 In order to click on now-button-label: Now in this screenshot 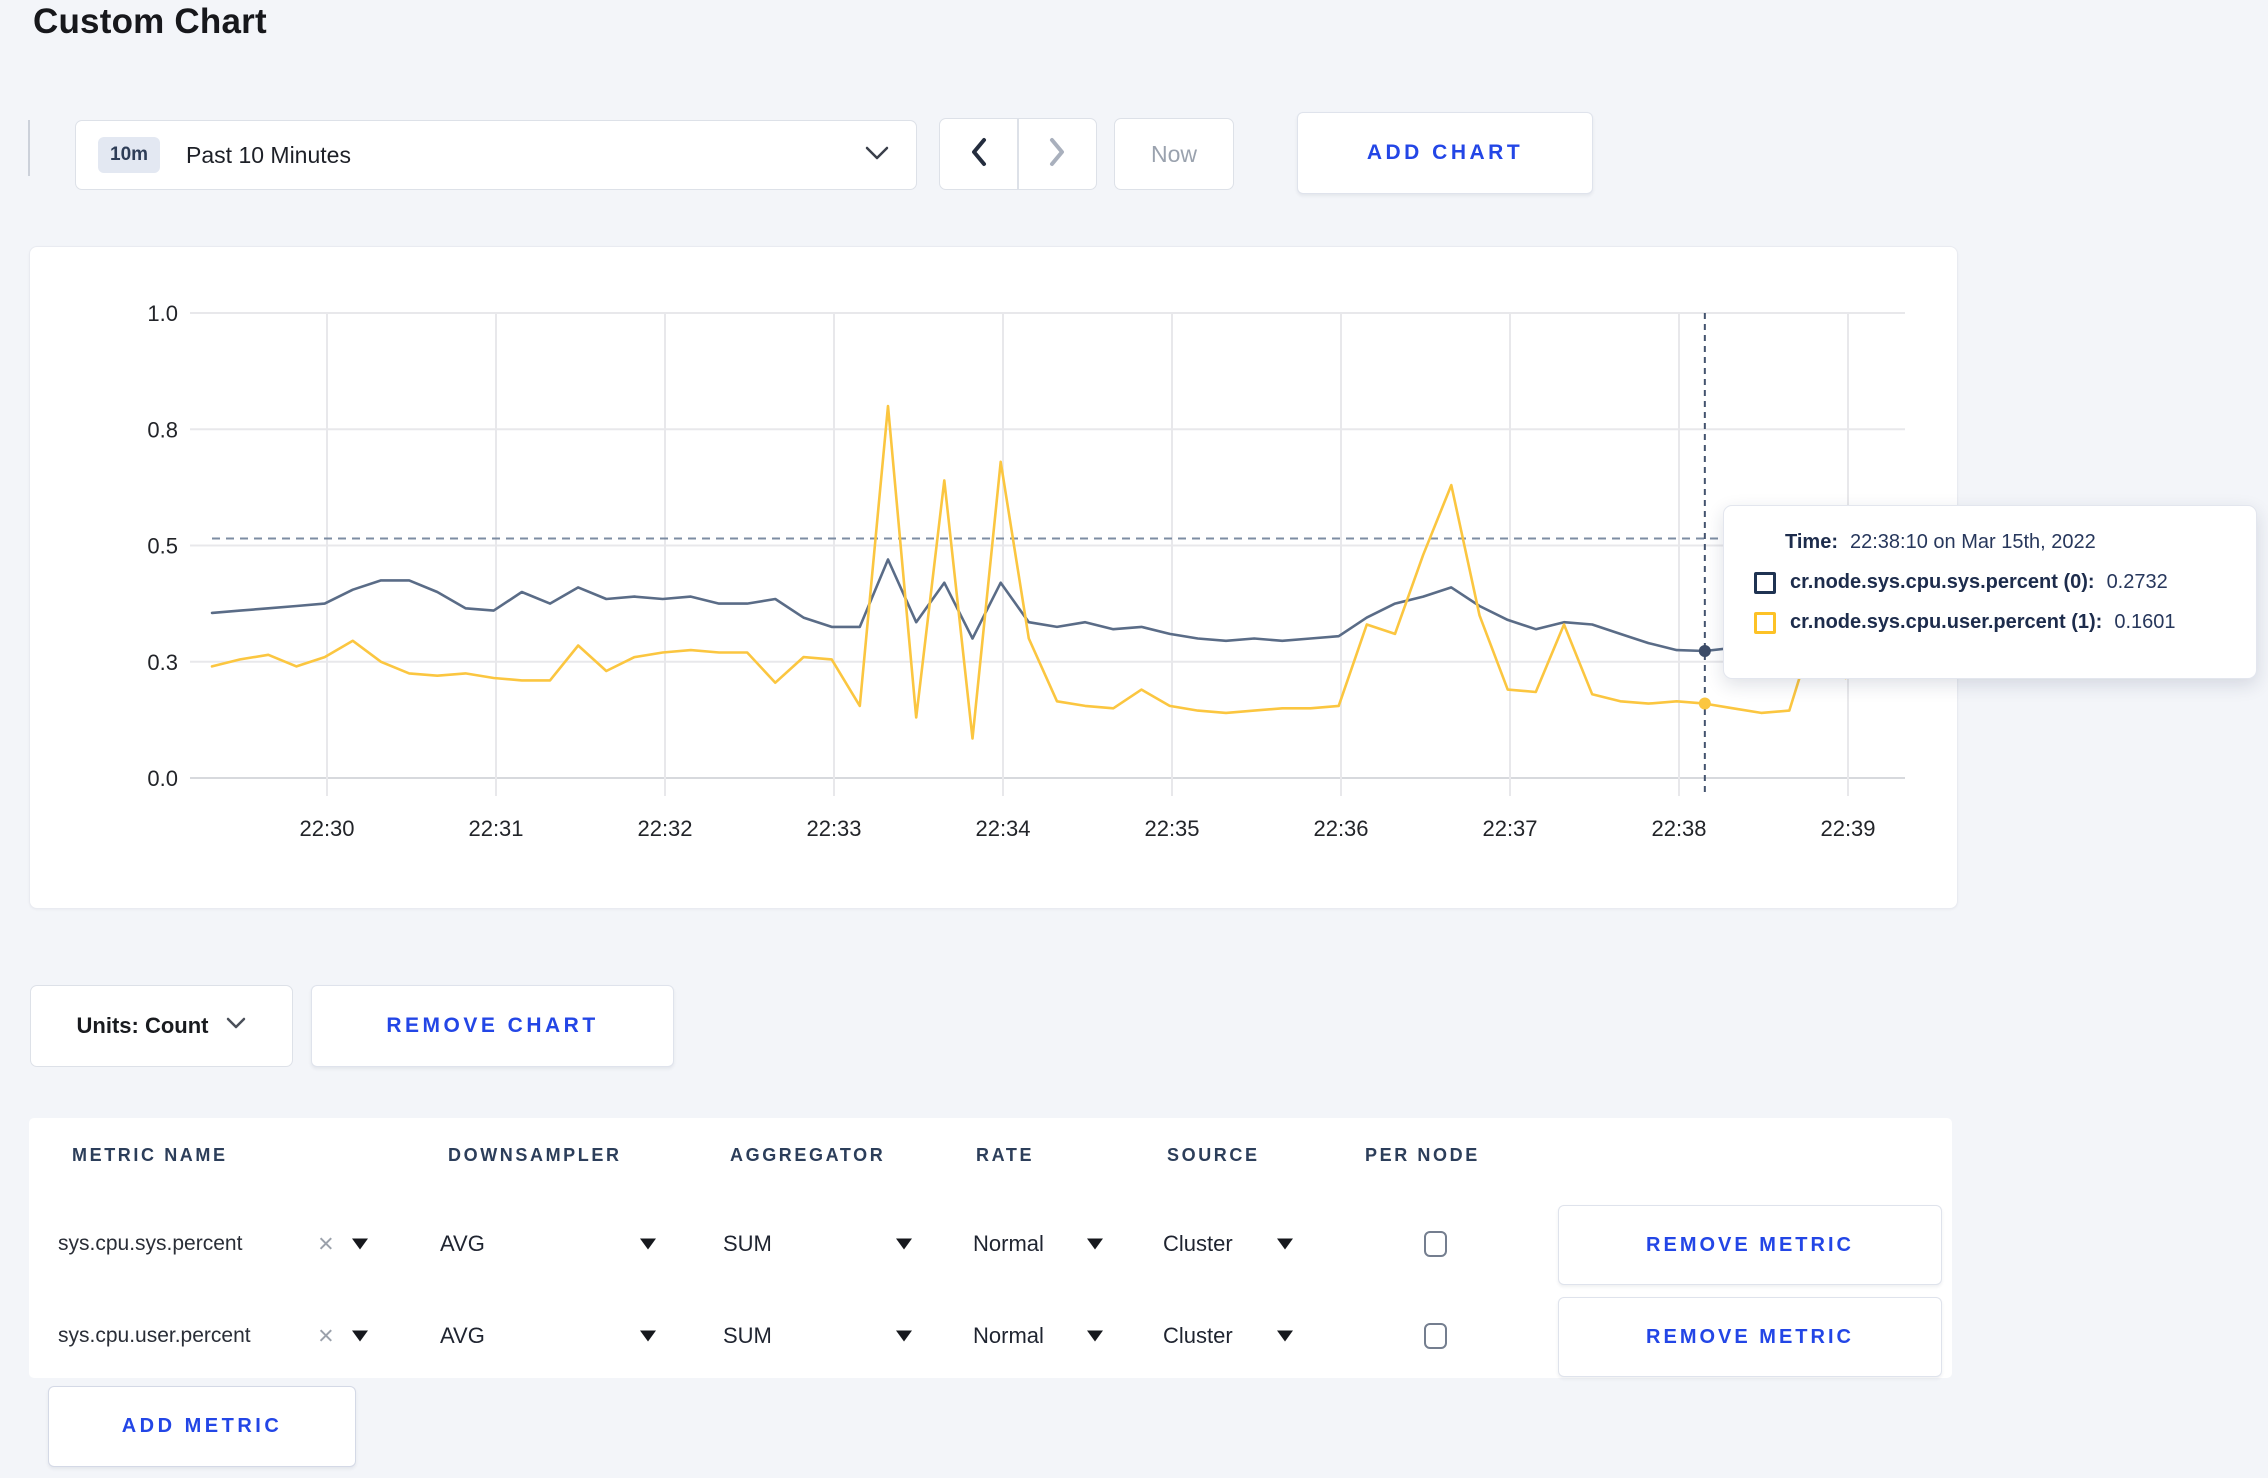, I will do `click(1173, 153)`.